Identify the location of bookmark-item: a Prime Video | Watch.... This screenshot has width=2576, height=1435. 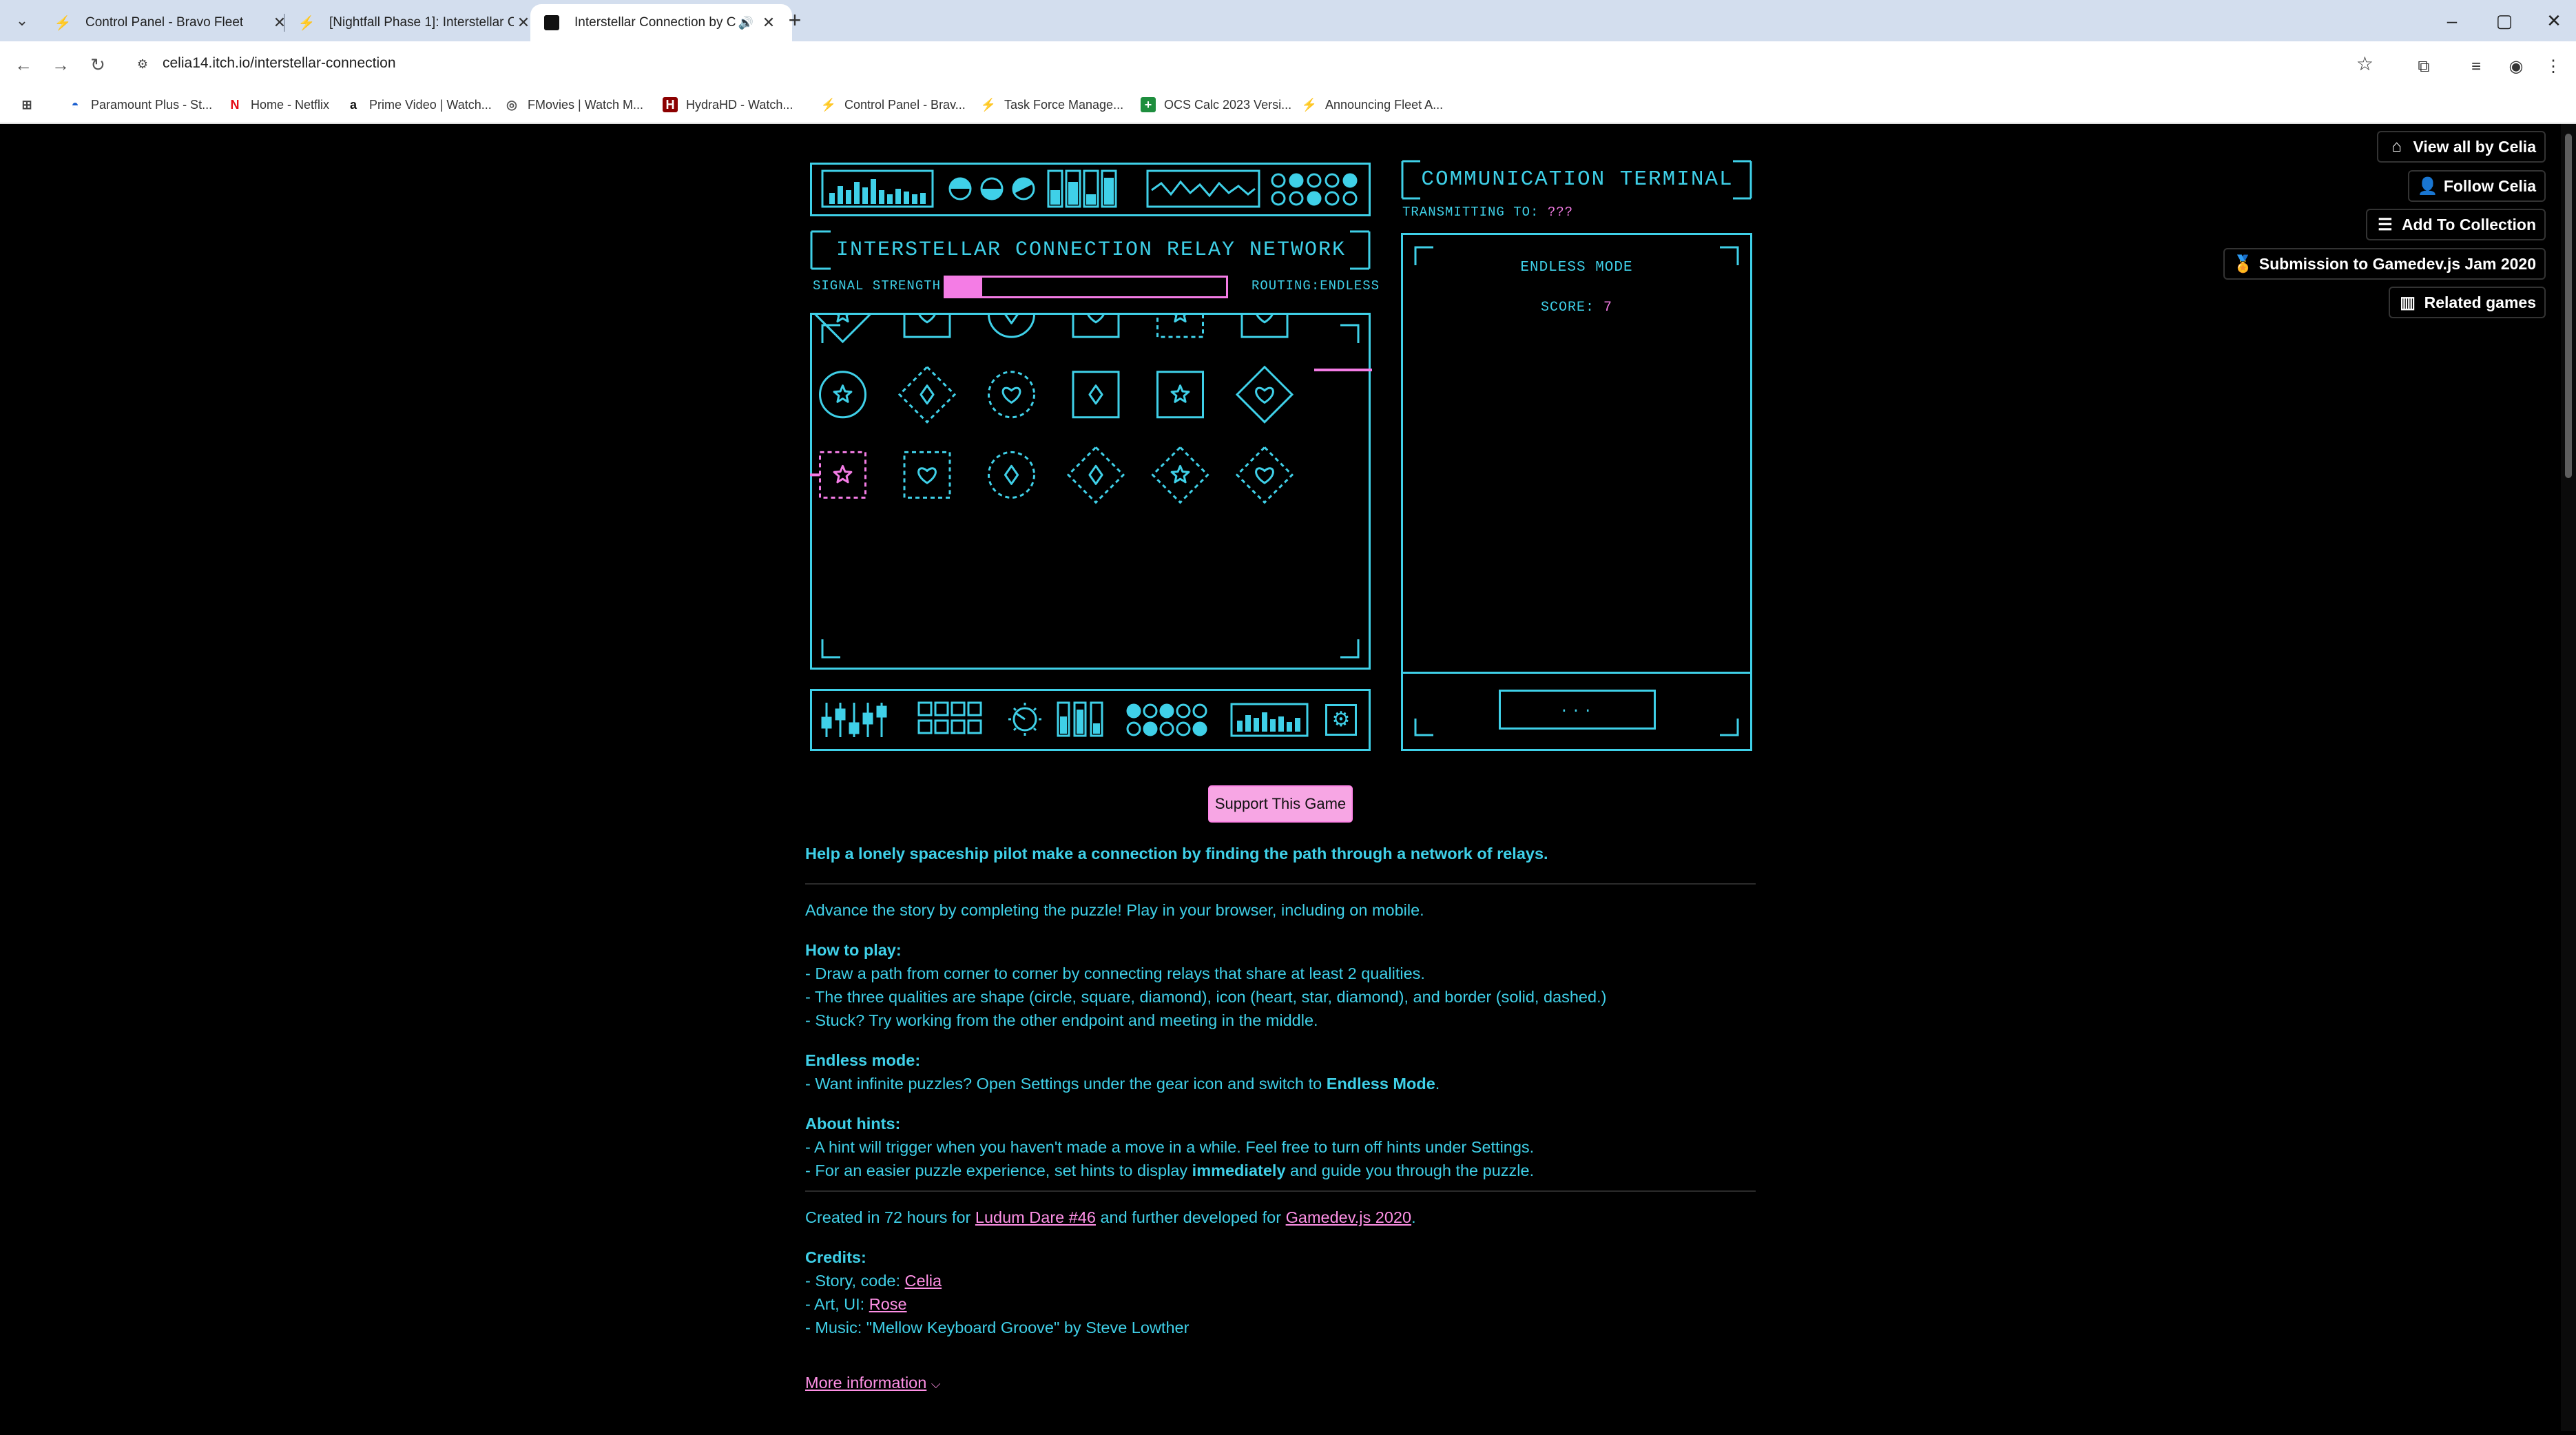
(419, 105).